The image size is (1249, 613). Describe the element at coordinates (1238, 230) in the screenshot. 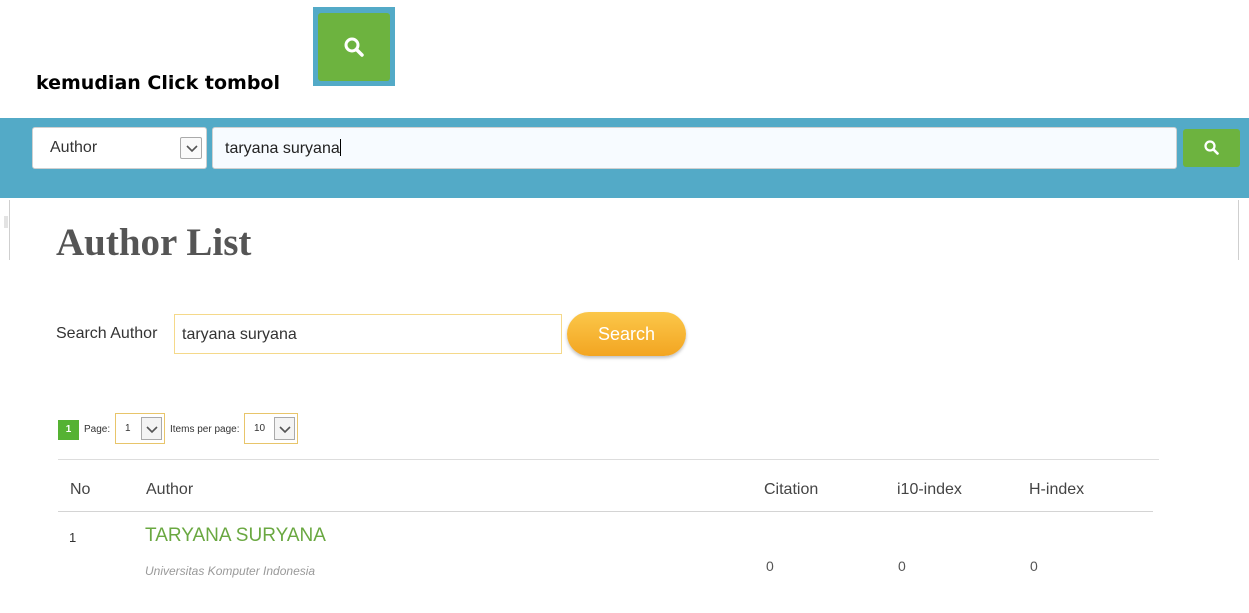

I see `right-panel-edge` at that location.